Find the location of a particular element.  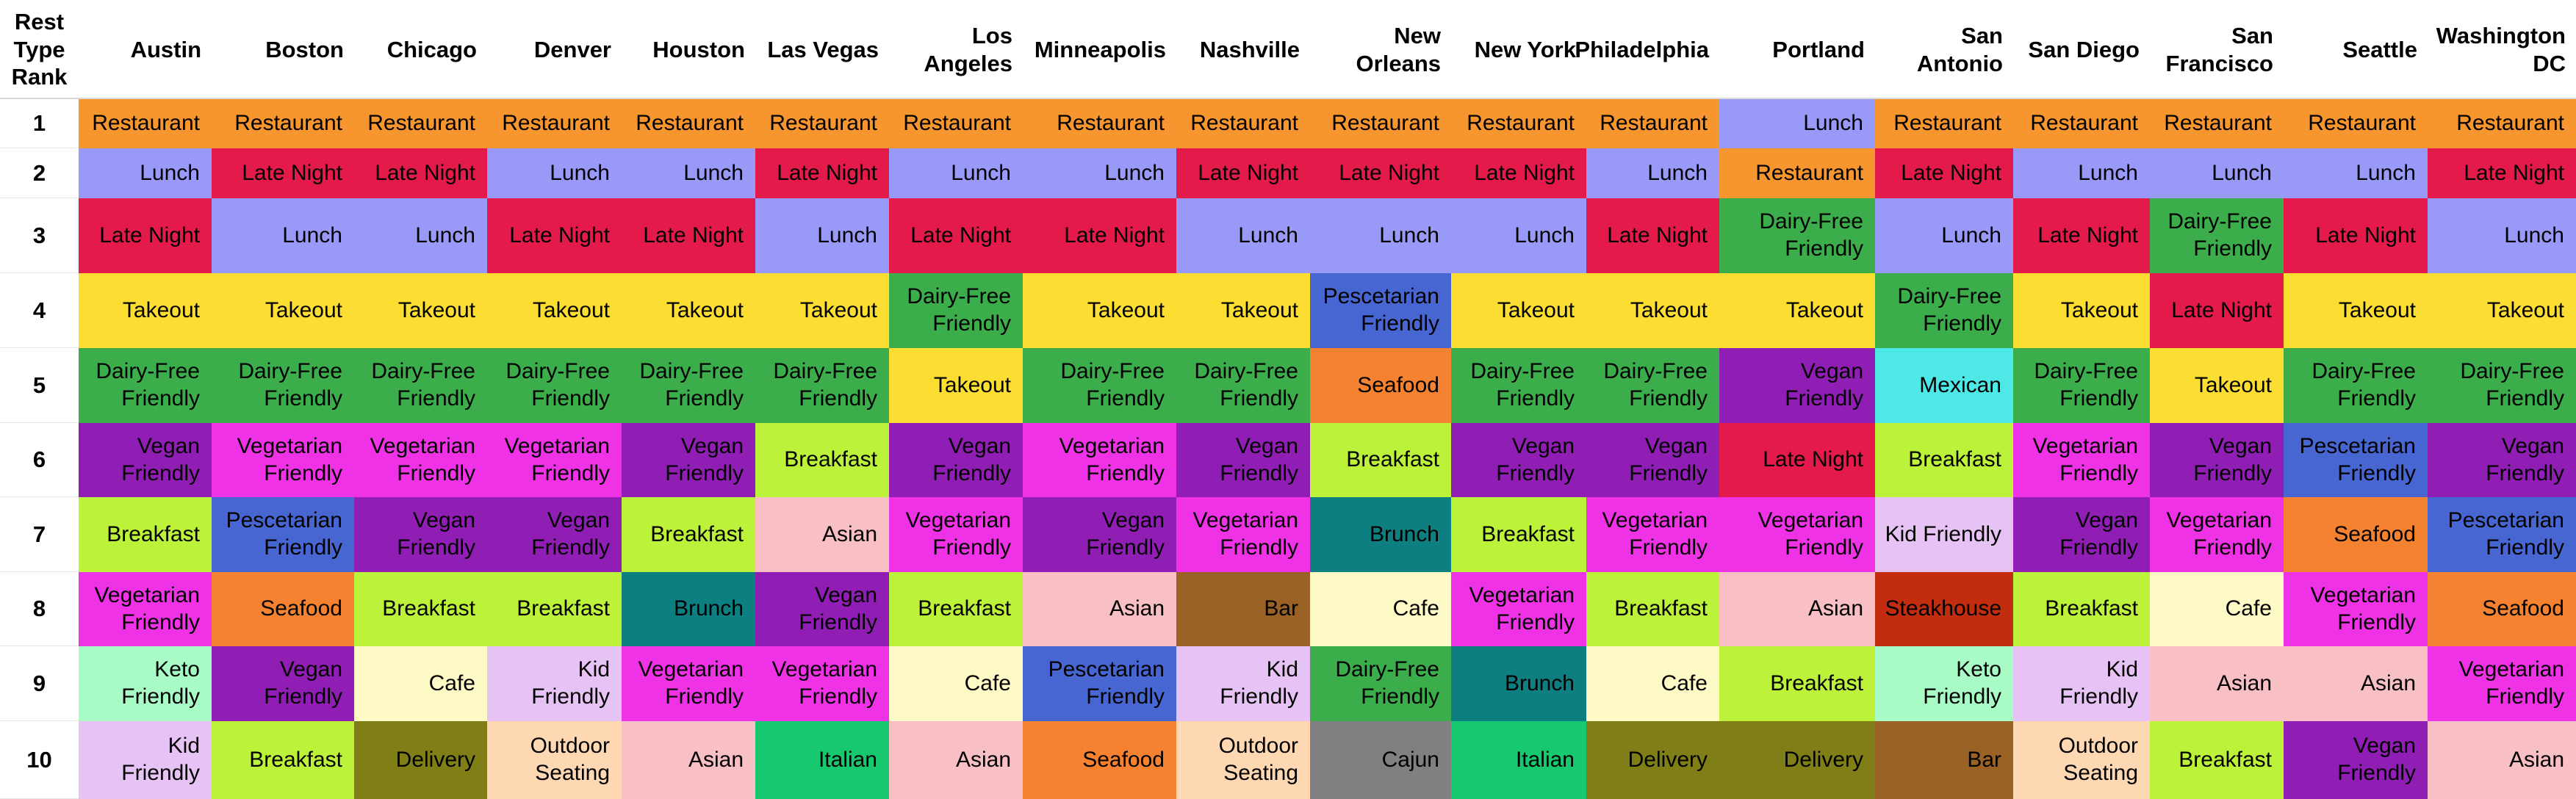

table-cell-text: Cajun is located at coordinates (1410, 760).